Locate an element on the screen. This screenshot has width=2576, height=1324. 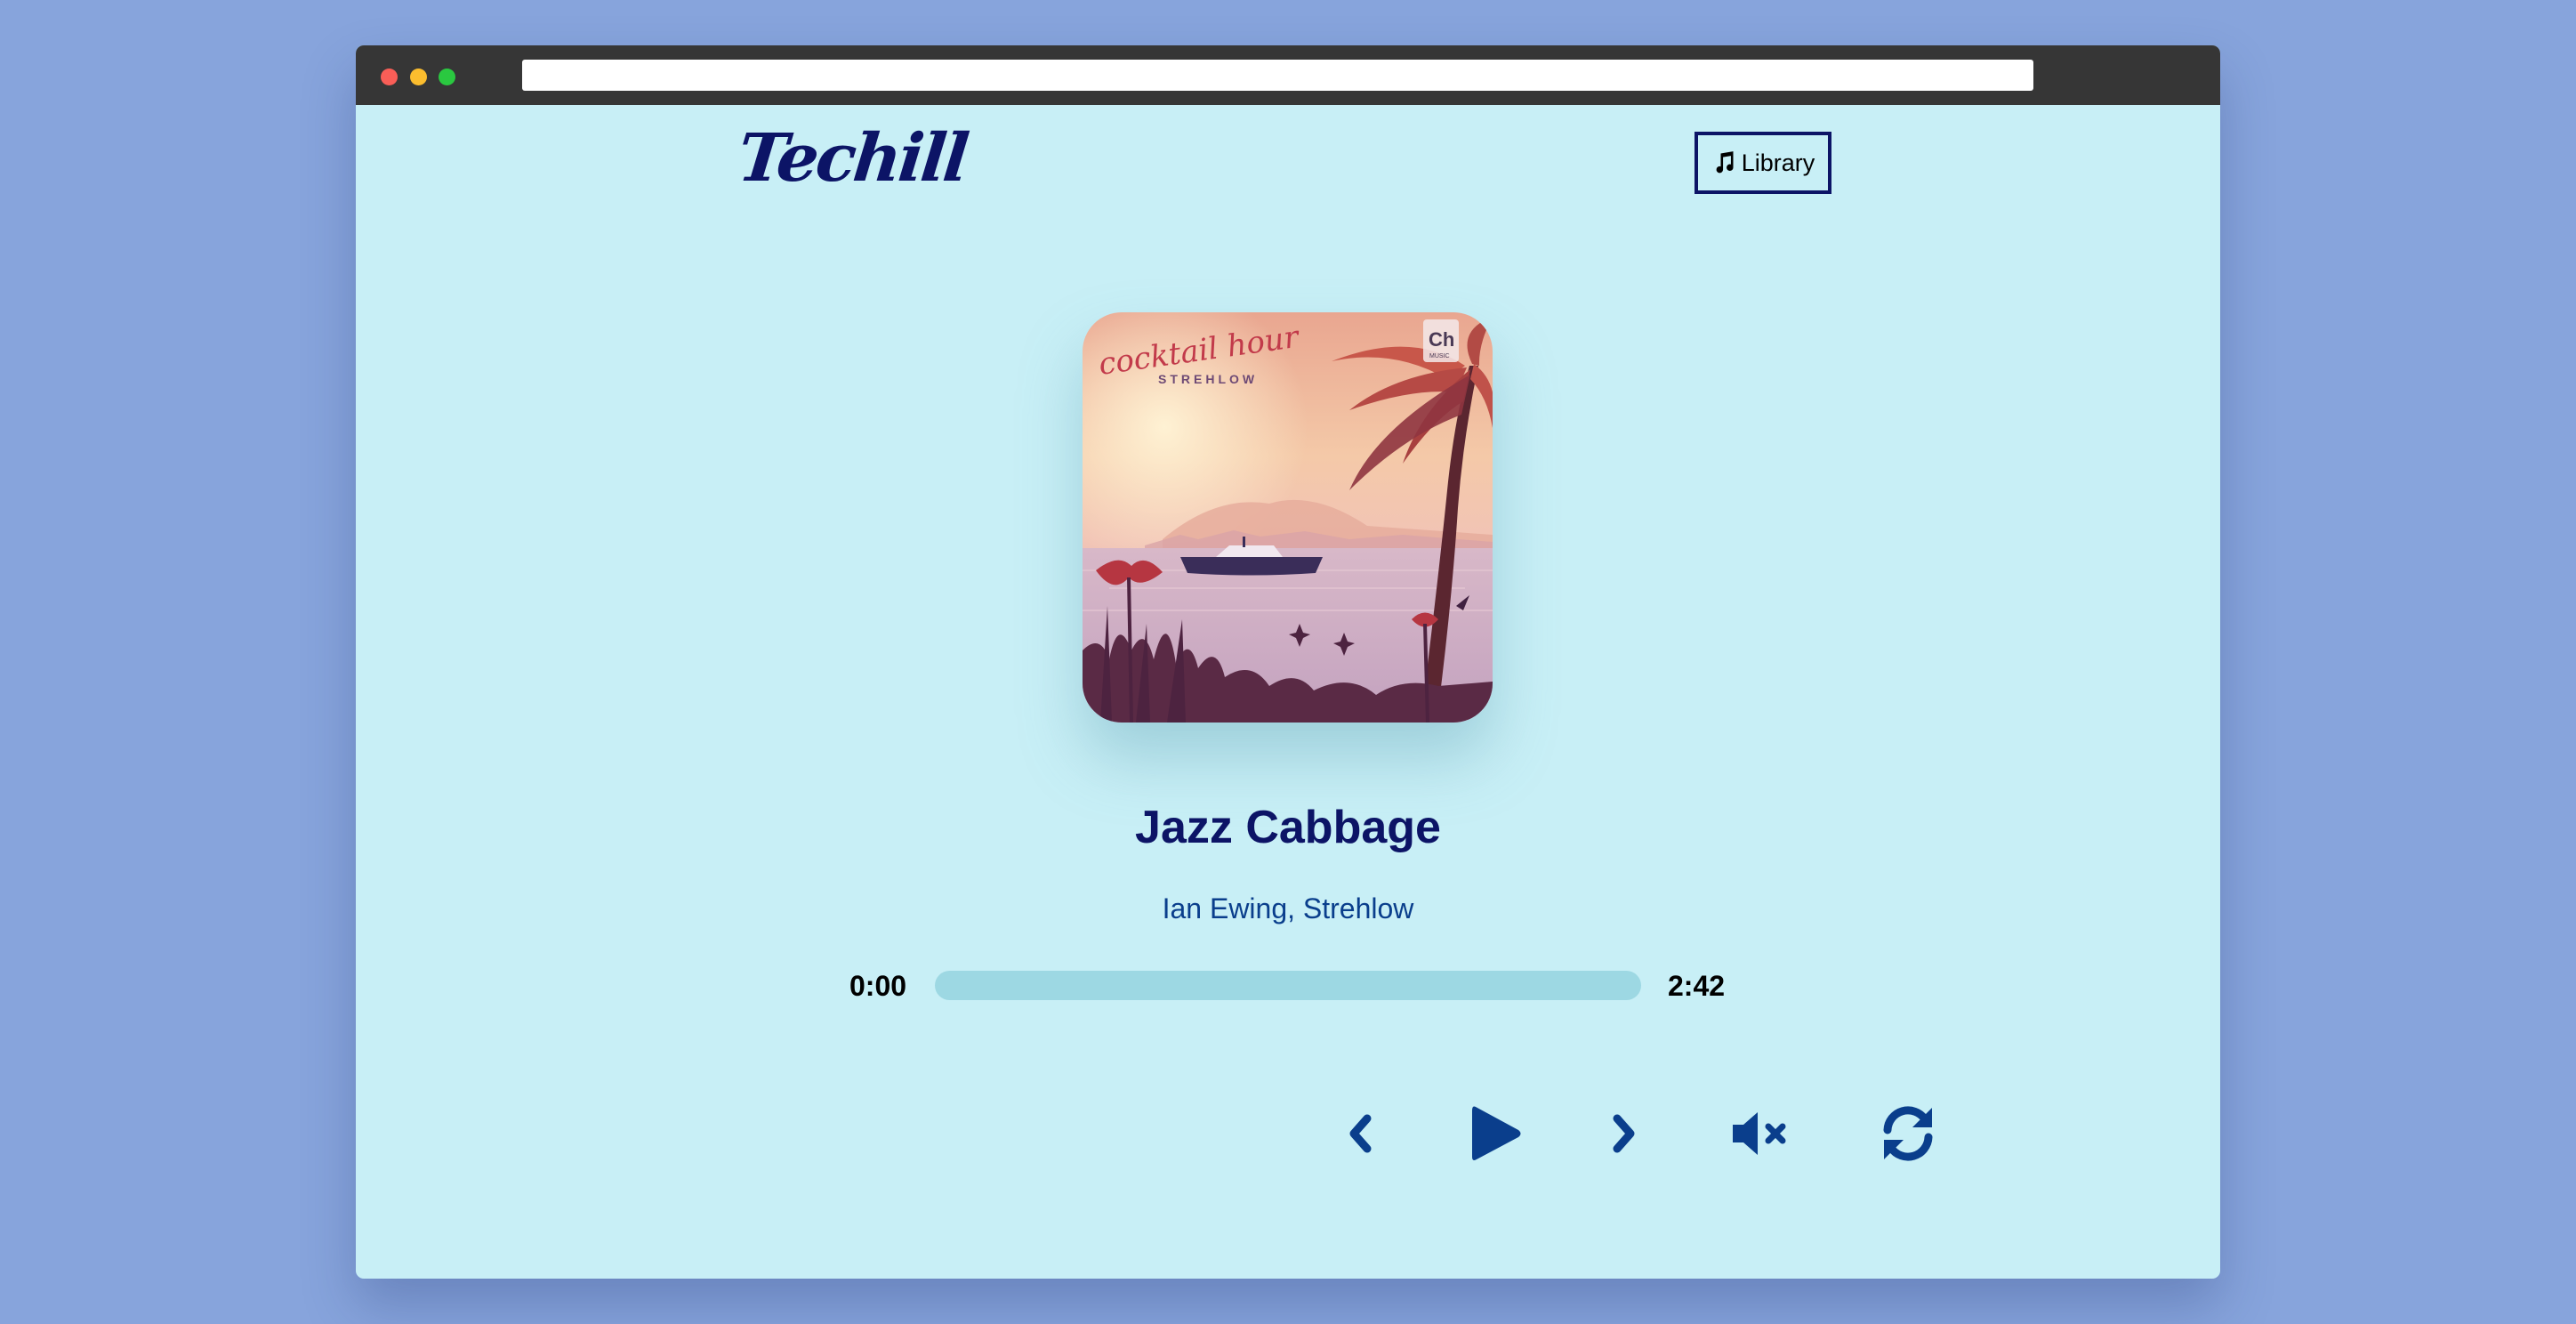
next-track-button is located at coordinates (1624, 1133).